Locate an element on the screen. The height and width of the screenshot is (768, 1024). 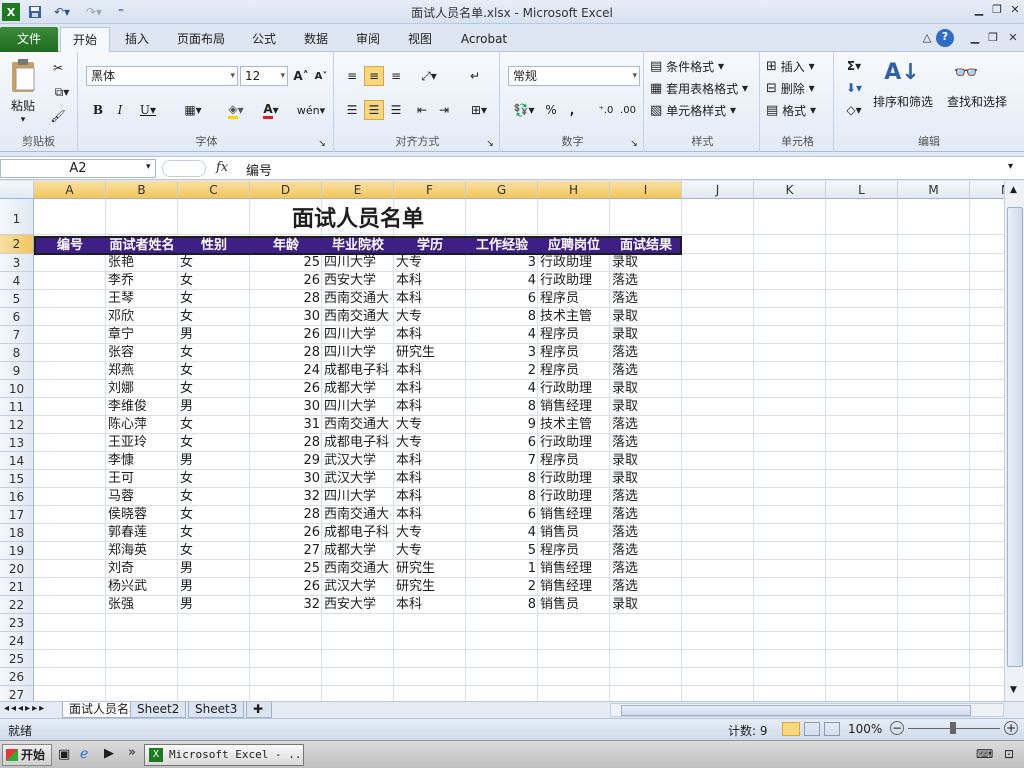
restore-icon: ❐ is located at coordinates (997, 10).